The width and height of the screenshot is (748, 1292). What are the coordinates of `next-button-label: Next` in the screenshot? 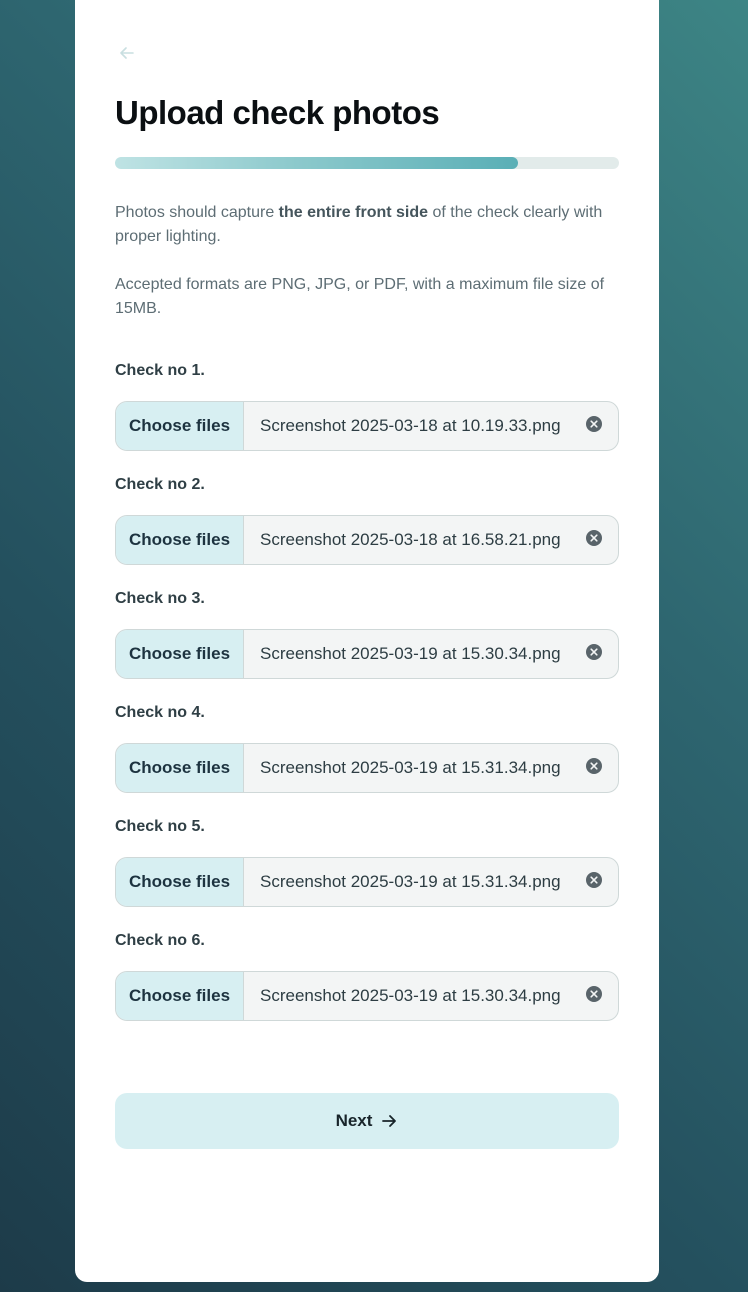 It's located at (354, 1120).